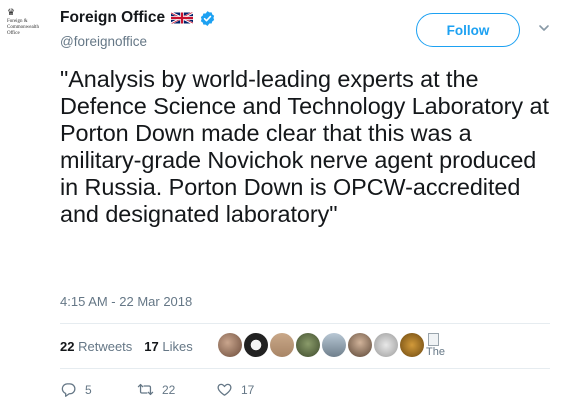 The height and width of the screenshot is (407, 576). I want to click on author-name-row: Foreign Office, so click(138, 18).